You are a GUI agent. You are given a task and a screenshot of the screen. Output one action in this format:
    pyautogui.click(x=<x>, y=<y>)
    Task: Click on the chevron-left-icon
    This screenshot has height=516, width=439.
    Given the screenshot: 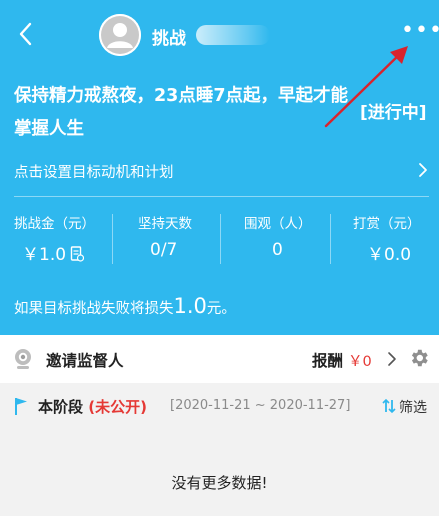 What is the action you would take?
    pyautogui.click(x=25, y=34)
    